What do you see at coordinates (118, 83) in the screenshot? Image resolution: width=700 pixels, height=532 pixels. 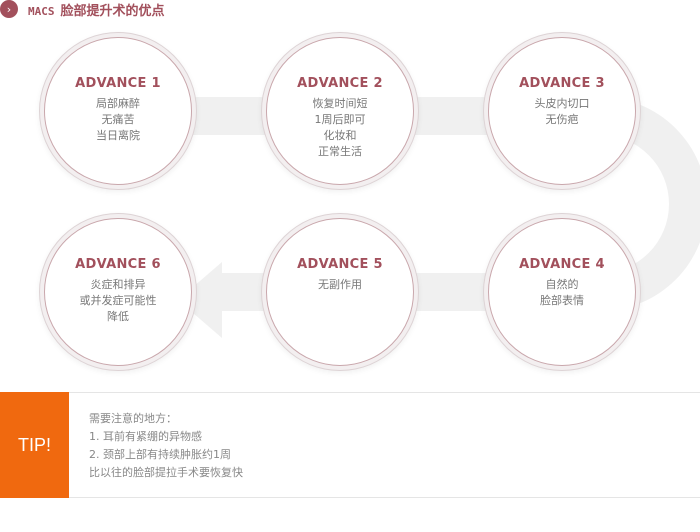 I see `advance-1-title: ADVANCE 1` at bounding box center [118, 83].